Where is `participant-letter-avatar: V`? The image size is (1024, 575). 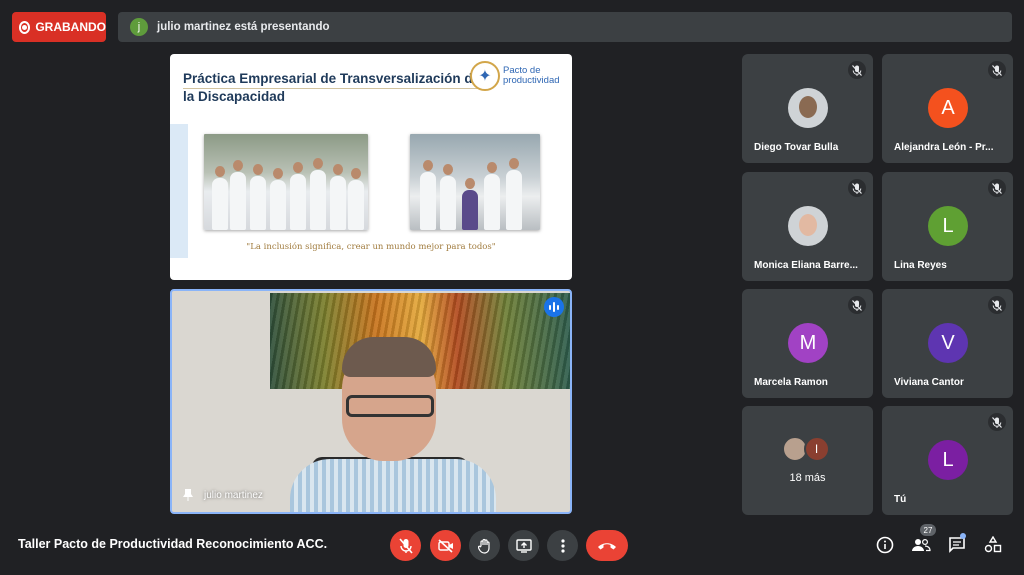 participant-letter-avatar: V is located at coordinates (948, 343).